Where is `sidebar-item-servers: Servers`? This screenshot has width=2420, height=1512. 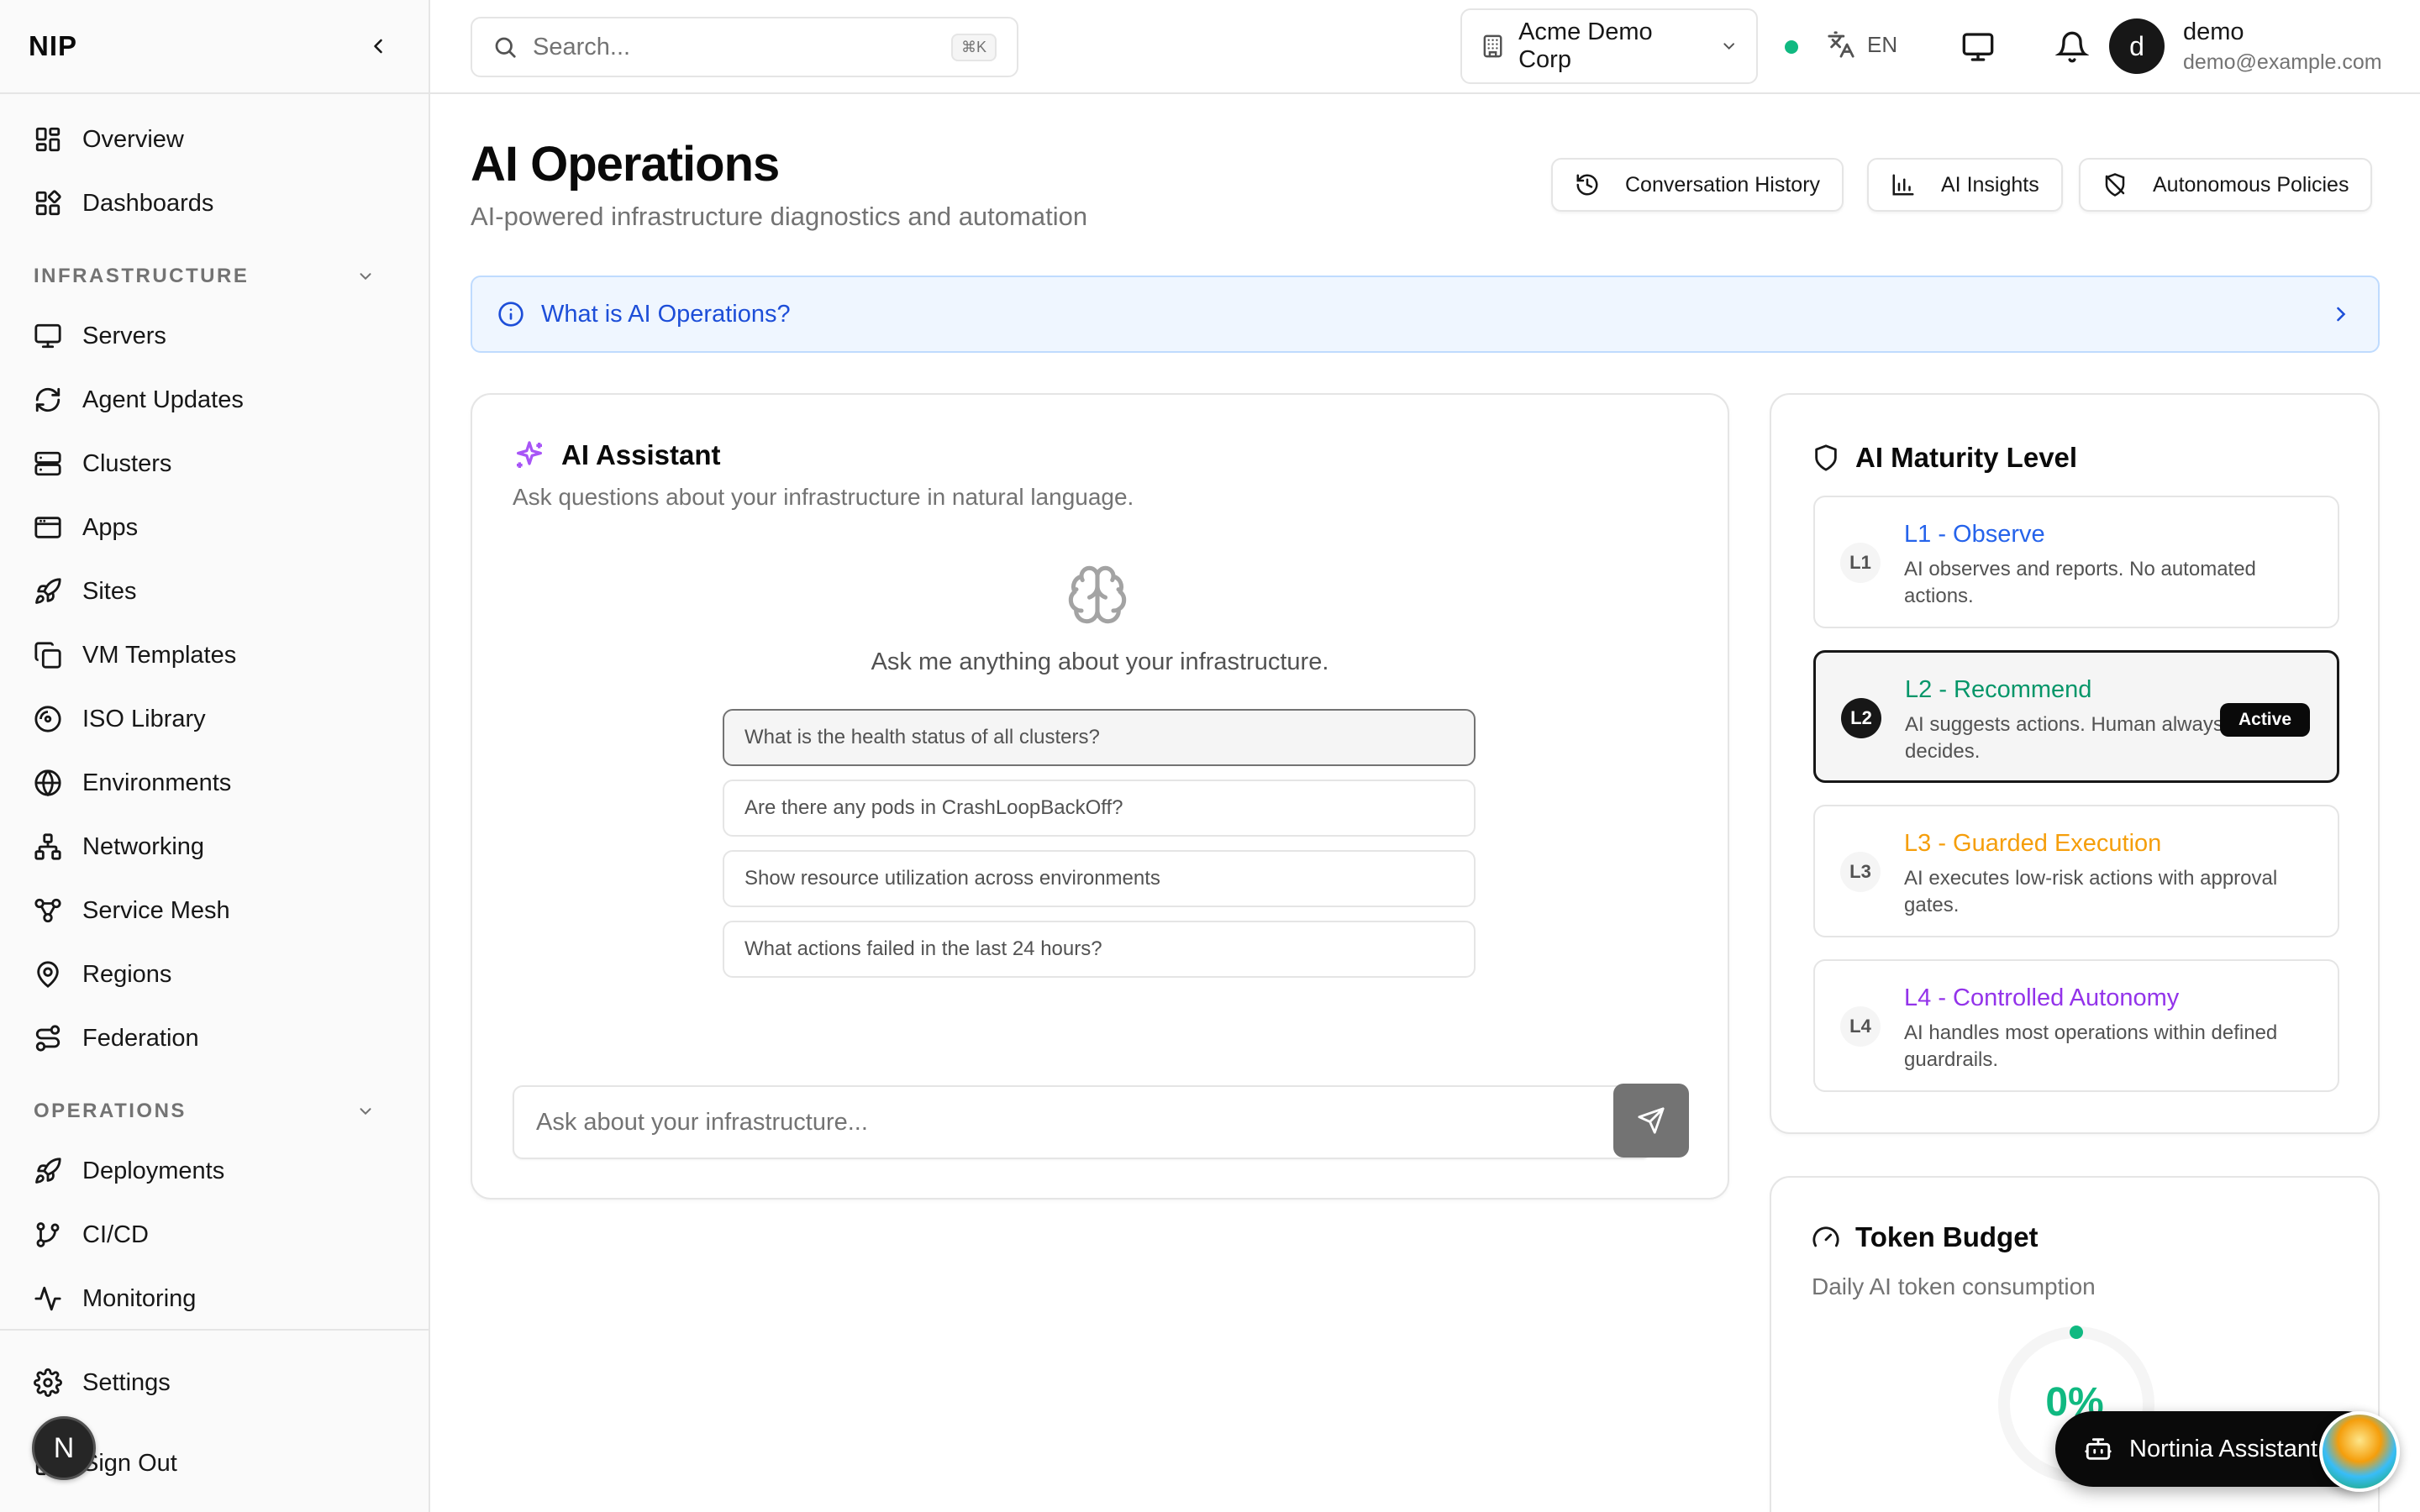 sidebar-item-servers: Servers is located at coordinates (214, 336).